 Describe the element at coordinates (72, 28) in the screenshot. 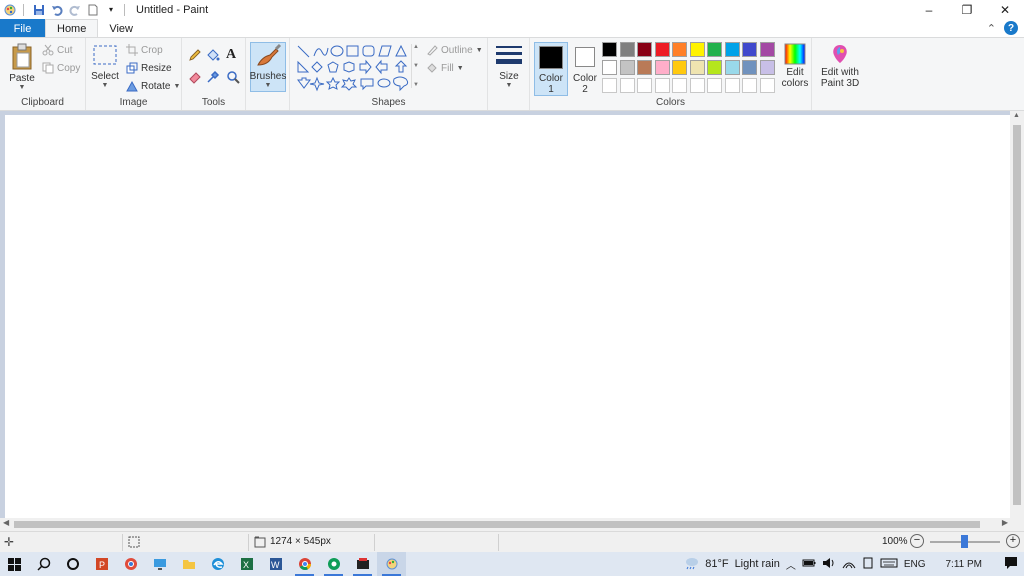

I see `tab-home: Home` at that location.